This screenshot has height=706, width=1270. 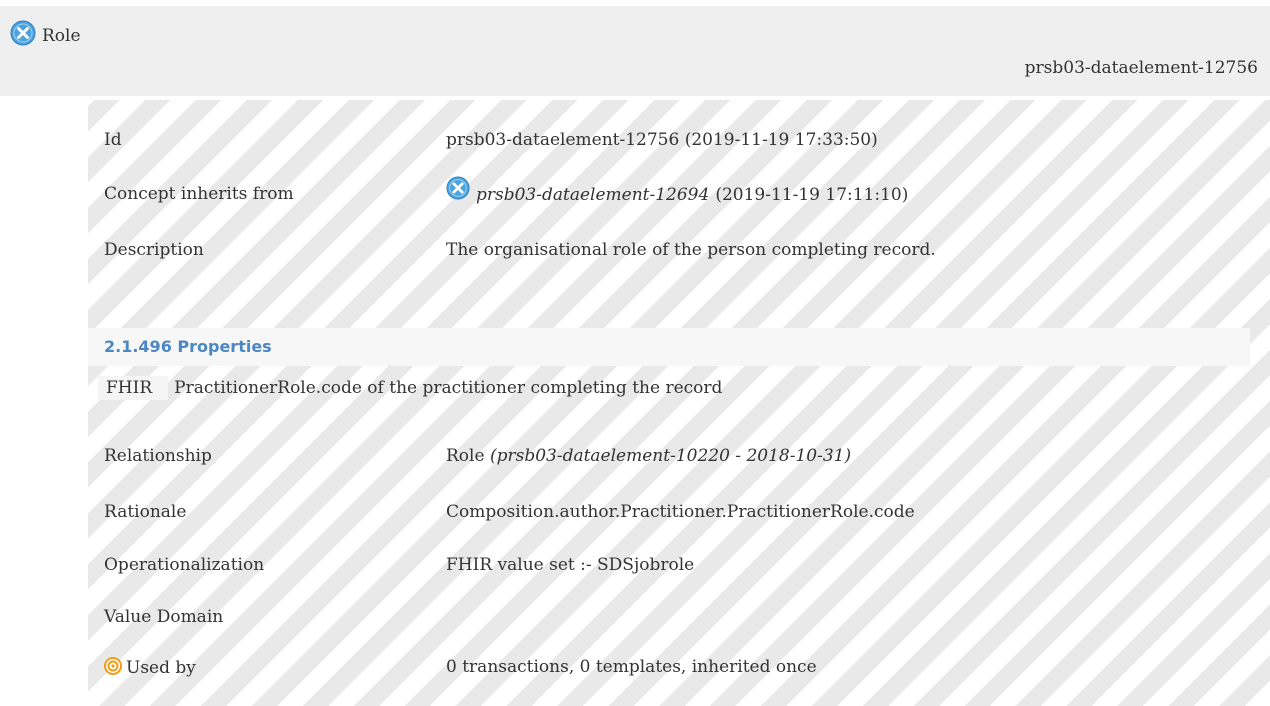 What do you see at coordinates (458, 190) in the screenshot?
I see `inherited-concept-x-icon` at bounding box center [458, 190].